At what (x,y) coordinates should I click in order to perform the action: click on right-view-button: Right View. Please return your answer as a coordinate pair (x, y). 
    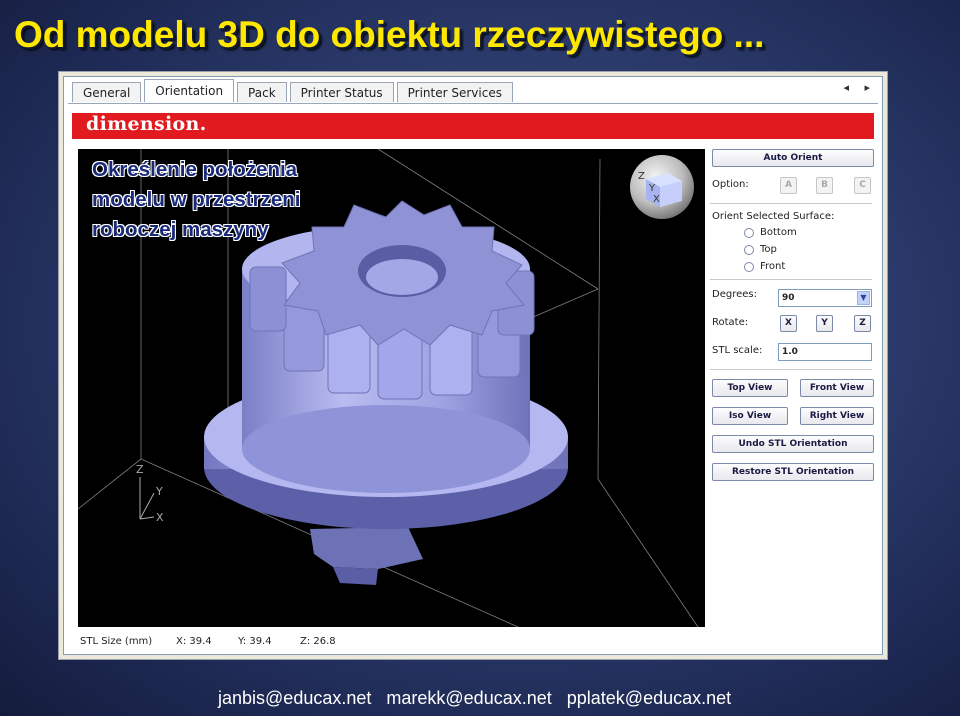
    Looking at the image, I should click on (837, 416).